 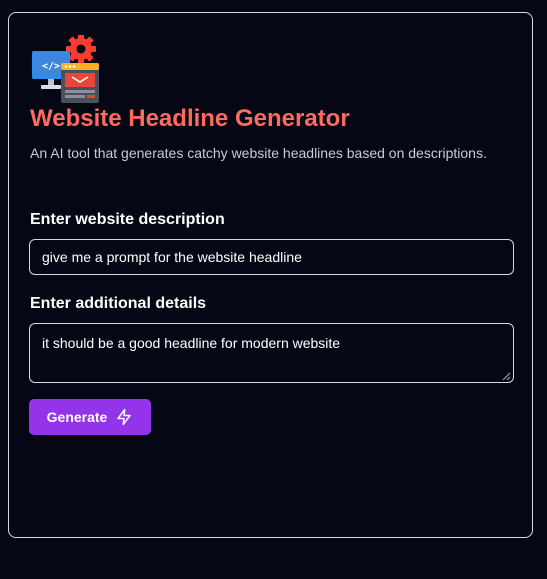 I want to click on lightning-bolt-icon, so click(x=124, y=417).